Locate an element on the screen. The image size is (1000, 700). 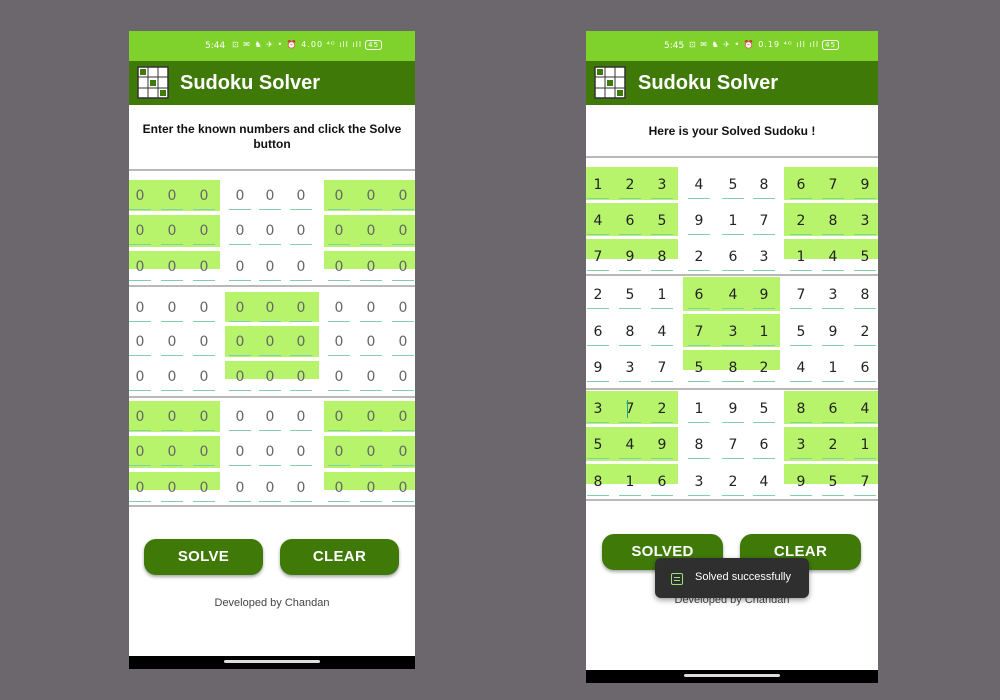
clear-button: CLEAR is located at coordinates (339, 557).